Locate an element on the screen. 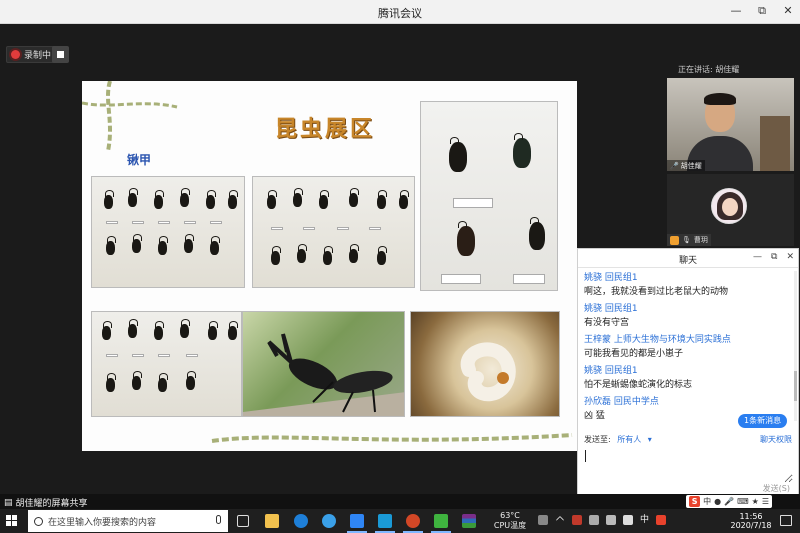 The image size is (800, 533). sogou-tray-icon is located at coordinates (661, 520).